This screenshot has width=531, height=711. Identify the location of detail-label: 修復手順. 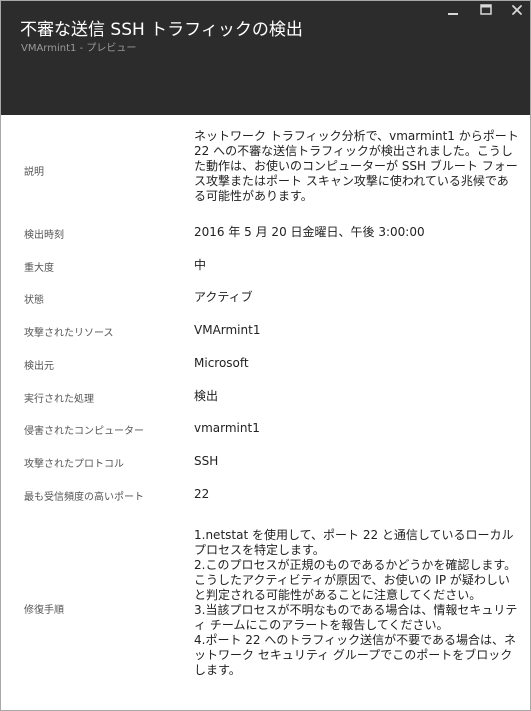
(44, 610).